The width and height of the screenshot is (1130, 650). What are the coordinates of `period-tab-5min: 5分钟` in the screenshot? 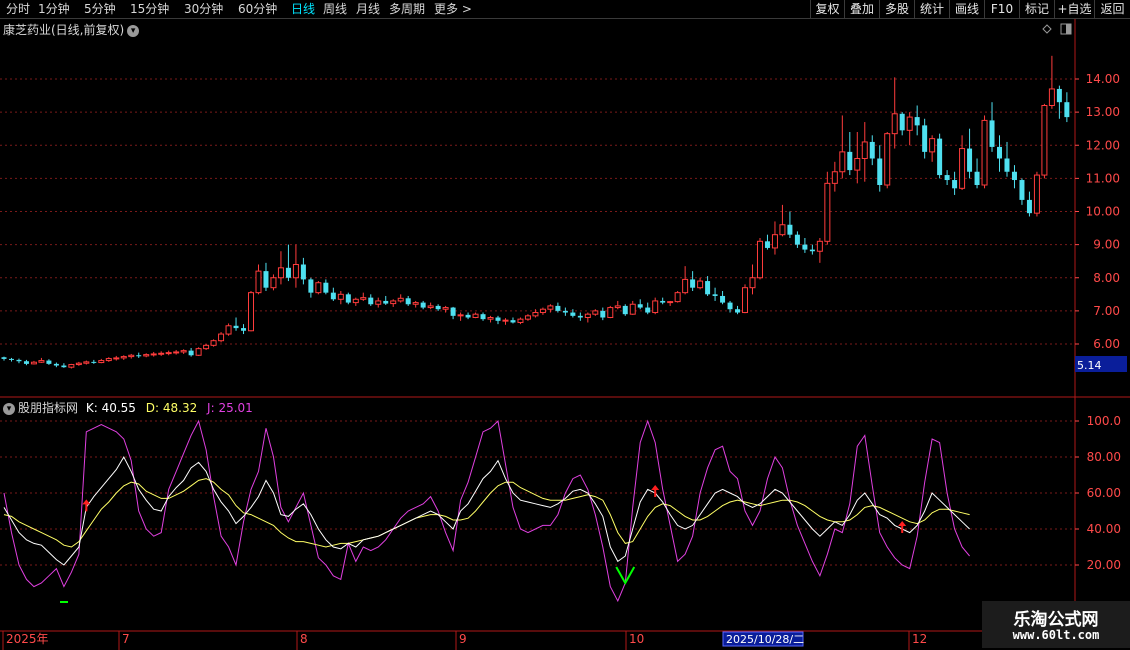 It's located at (100, 9).